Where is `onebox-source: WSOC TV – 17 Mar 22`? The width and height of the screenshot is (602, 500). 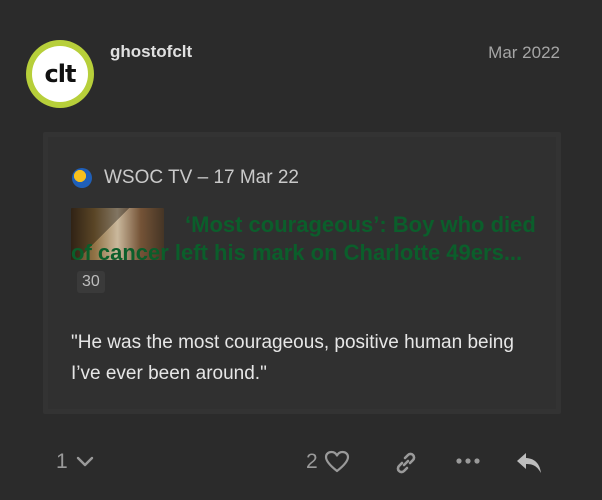 onebox-source: WSOC TV – 17 Mar 22 is located at coordinates (185, 178).